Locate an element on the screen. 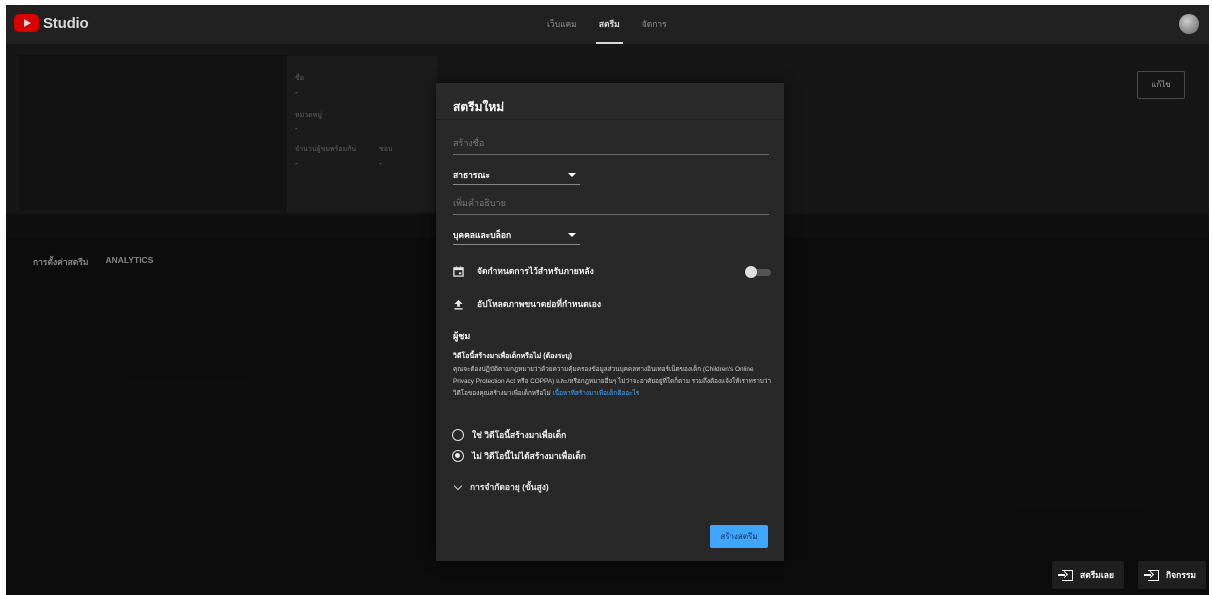 The image size is (1212, 595). schedule-row: จัดกำหนดการไว้สำหรับภายหลัง is located at coordinates (523, 271).